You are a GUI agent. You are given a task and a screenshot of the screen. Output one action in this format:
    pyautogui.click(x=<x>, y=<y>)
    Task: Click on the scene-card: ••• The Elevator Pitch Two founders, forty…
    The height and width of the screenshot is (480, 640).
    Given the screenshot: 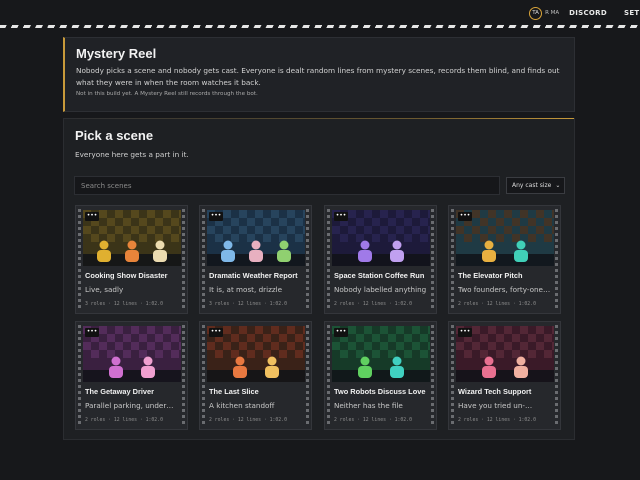 What is the action you would take?
    pyautogui.click(x=504, y=259)
    